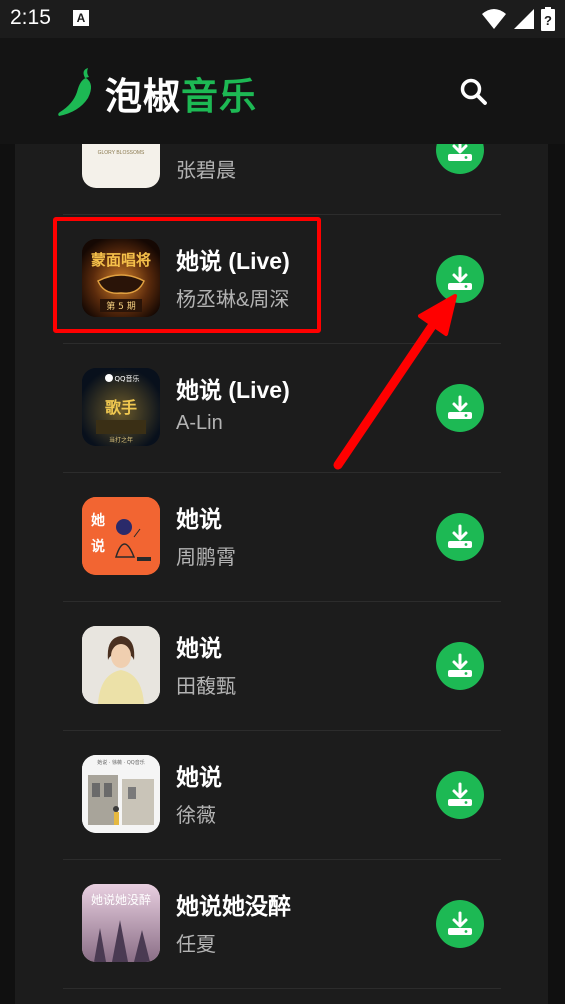  I want to click on album-cover: 她说 · 徐薇 · QQ音乐, so click(121, 794).